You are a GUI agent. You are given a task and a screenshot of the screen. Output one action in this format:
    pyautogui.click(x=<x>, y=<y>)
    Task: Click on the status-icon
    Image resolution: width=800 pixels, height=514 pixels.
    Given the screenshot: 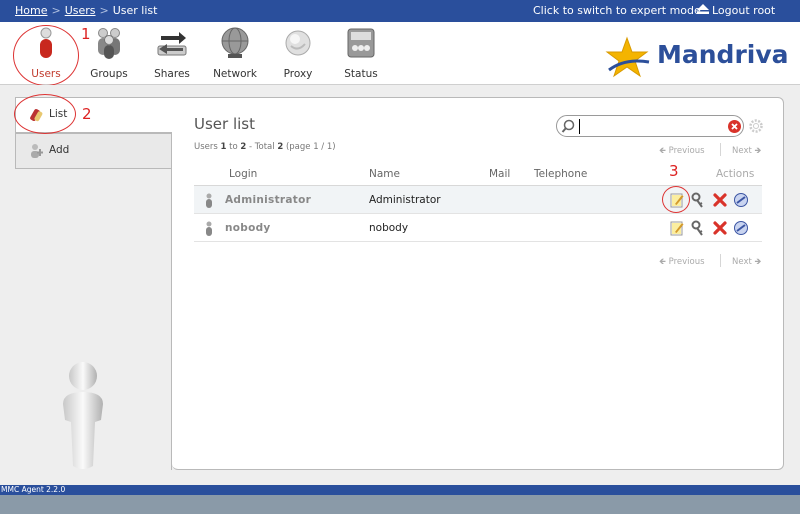 What is the action you would take?
    pyautogui.click(x=361, y=43)
    